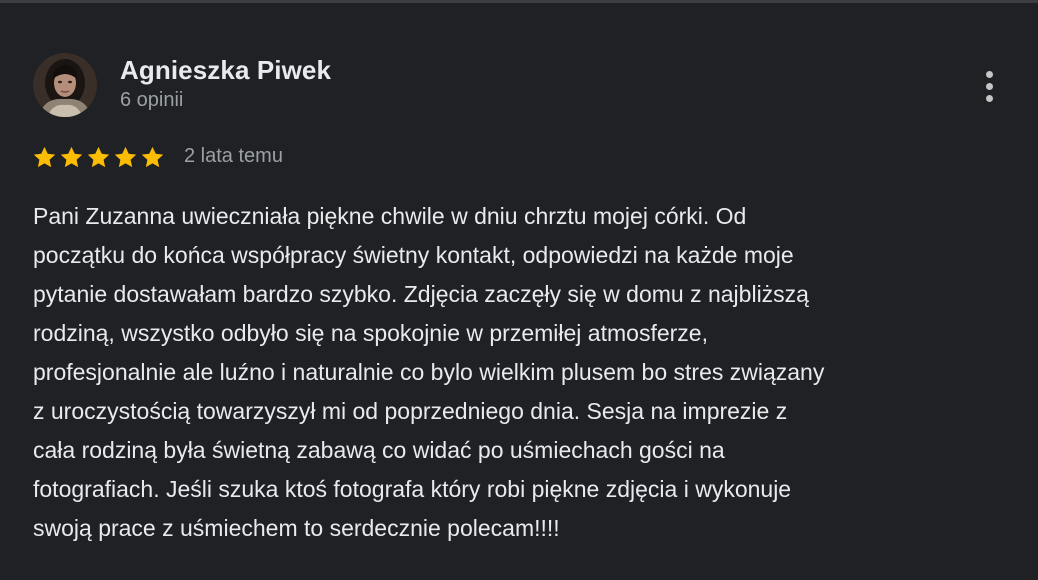  What do you see at coordinates (233, 156) in the screenshot?
I see `review-time: 2 lata temu` at bounding box center [233, 156].